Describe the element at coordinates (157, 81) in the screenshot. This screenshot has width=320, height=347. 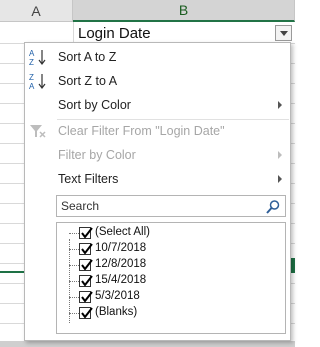
I see `sort-z-to-a-item: Z A Sort Z to A` at that location.